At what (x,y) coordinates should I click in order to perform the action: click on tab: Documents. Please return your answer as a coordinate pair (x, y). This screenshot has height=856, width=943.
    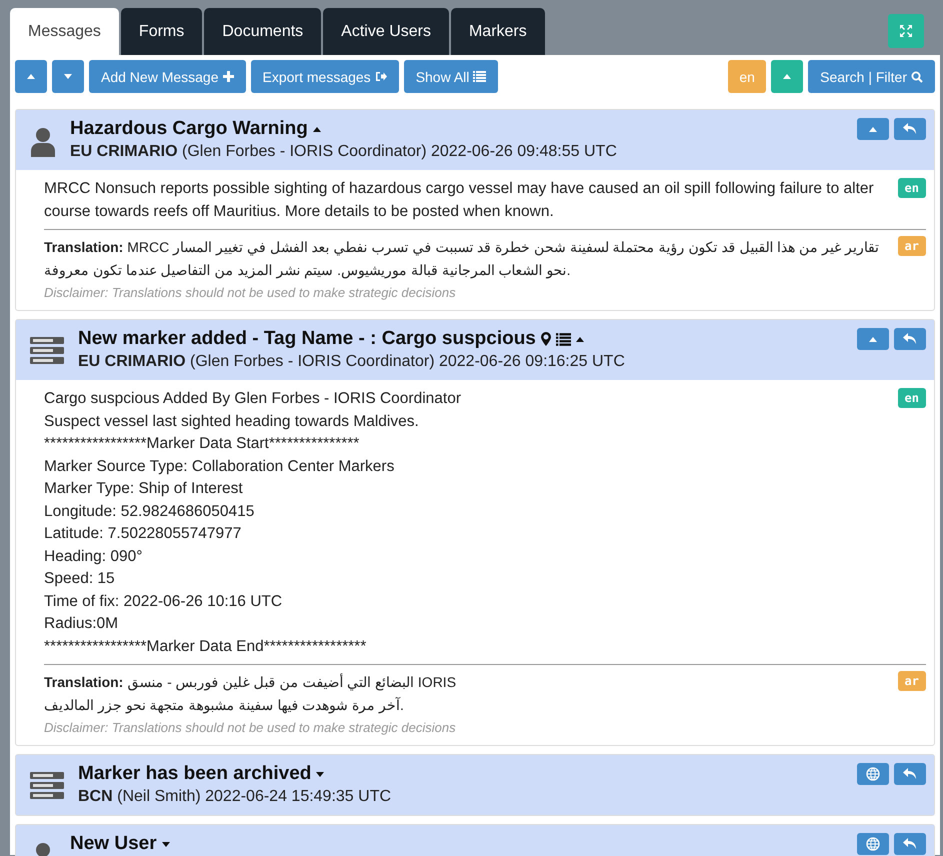
    Looking at the image, I should click on (263, 31).